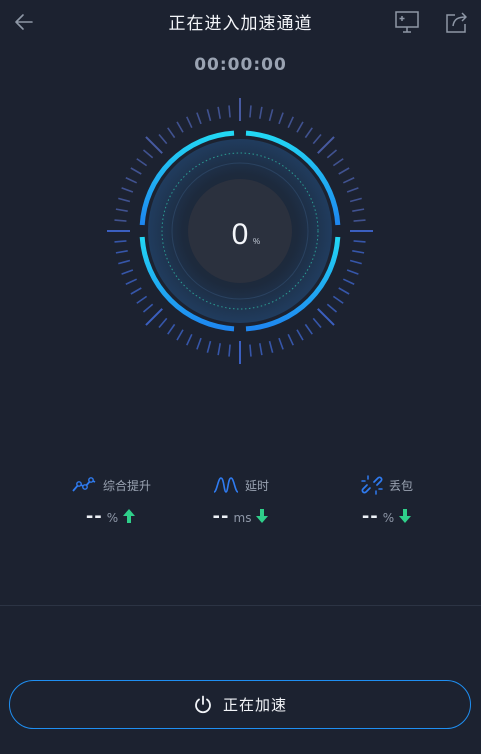  I want to click on monitor-button, so click(407, 22).